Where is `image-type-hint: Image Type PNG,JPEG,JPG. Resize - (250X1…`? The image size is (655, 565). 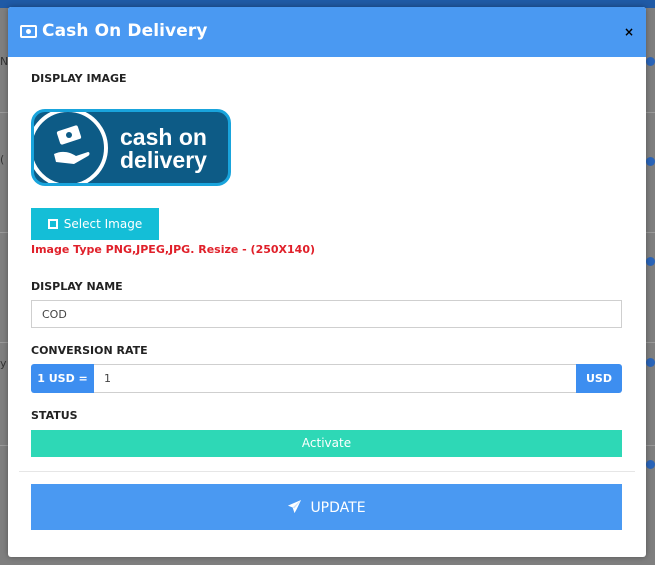
image-type-hint: Image Type PNG,JPEG,JPG. Resize - (250X1… is located at coordinates (173, 249).